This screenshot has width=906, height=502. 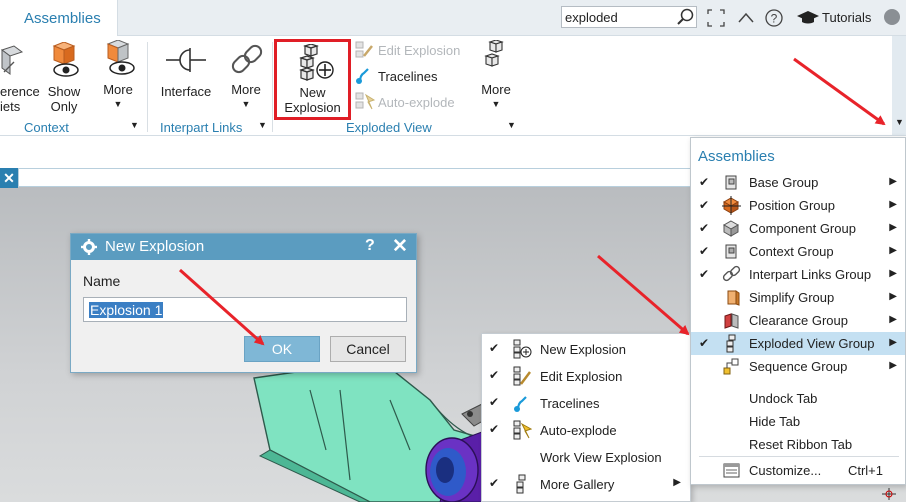 I want to click on dialog-title-bar: New Explosion ? ✕, so click(x=243, y=247).